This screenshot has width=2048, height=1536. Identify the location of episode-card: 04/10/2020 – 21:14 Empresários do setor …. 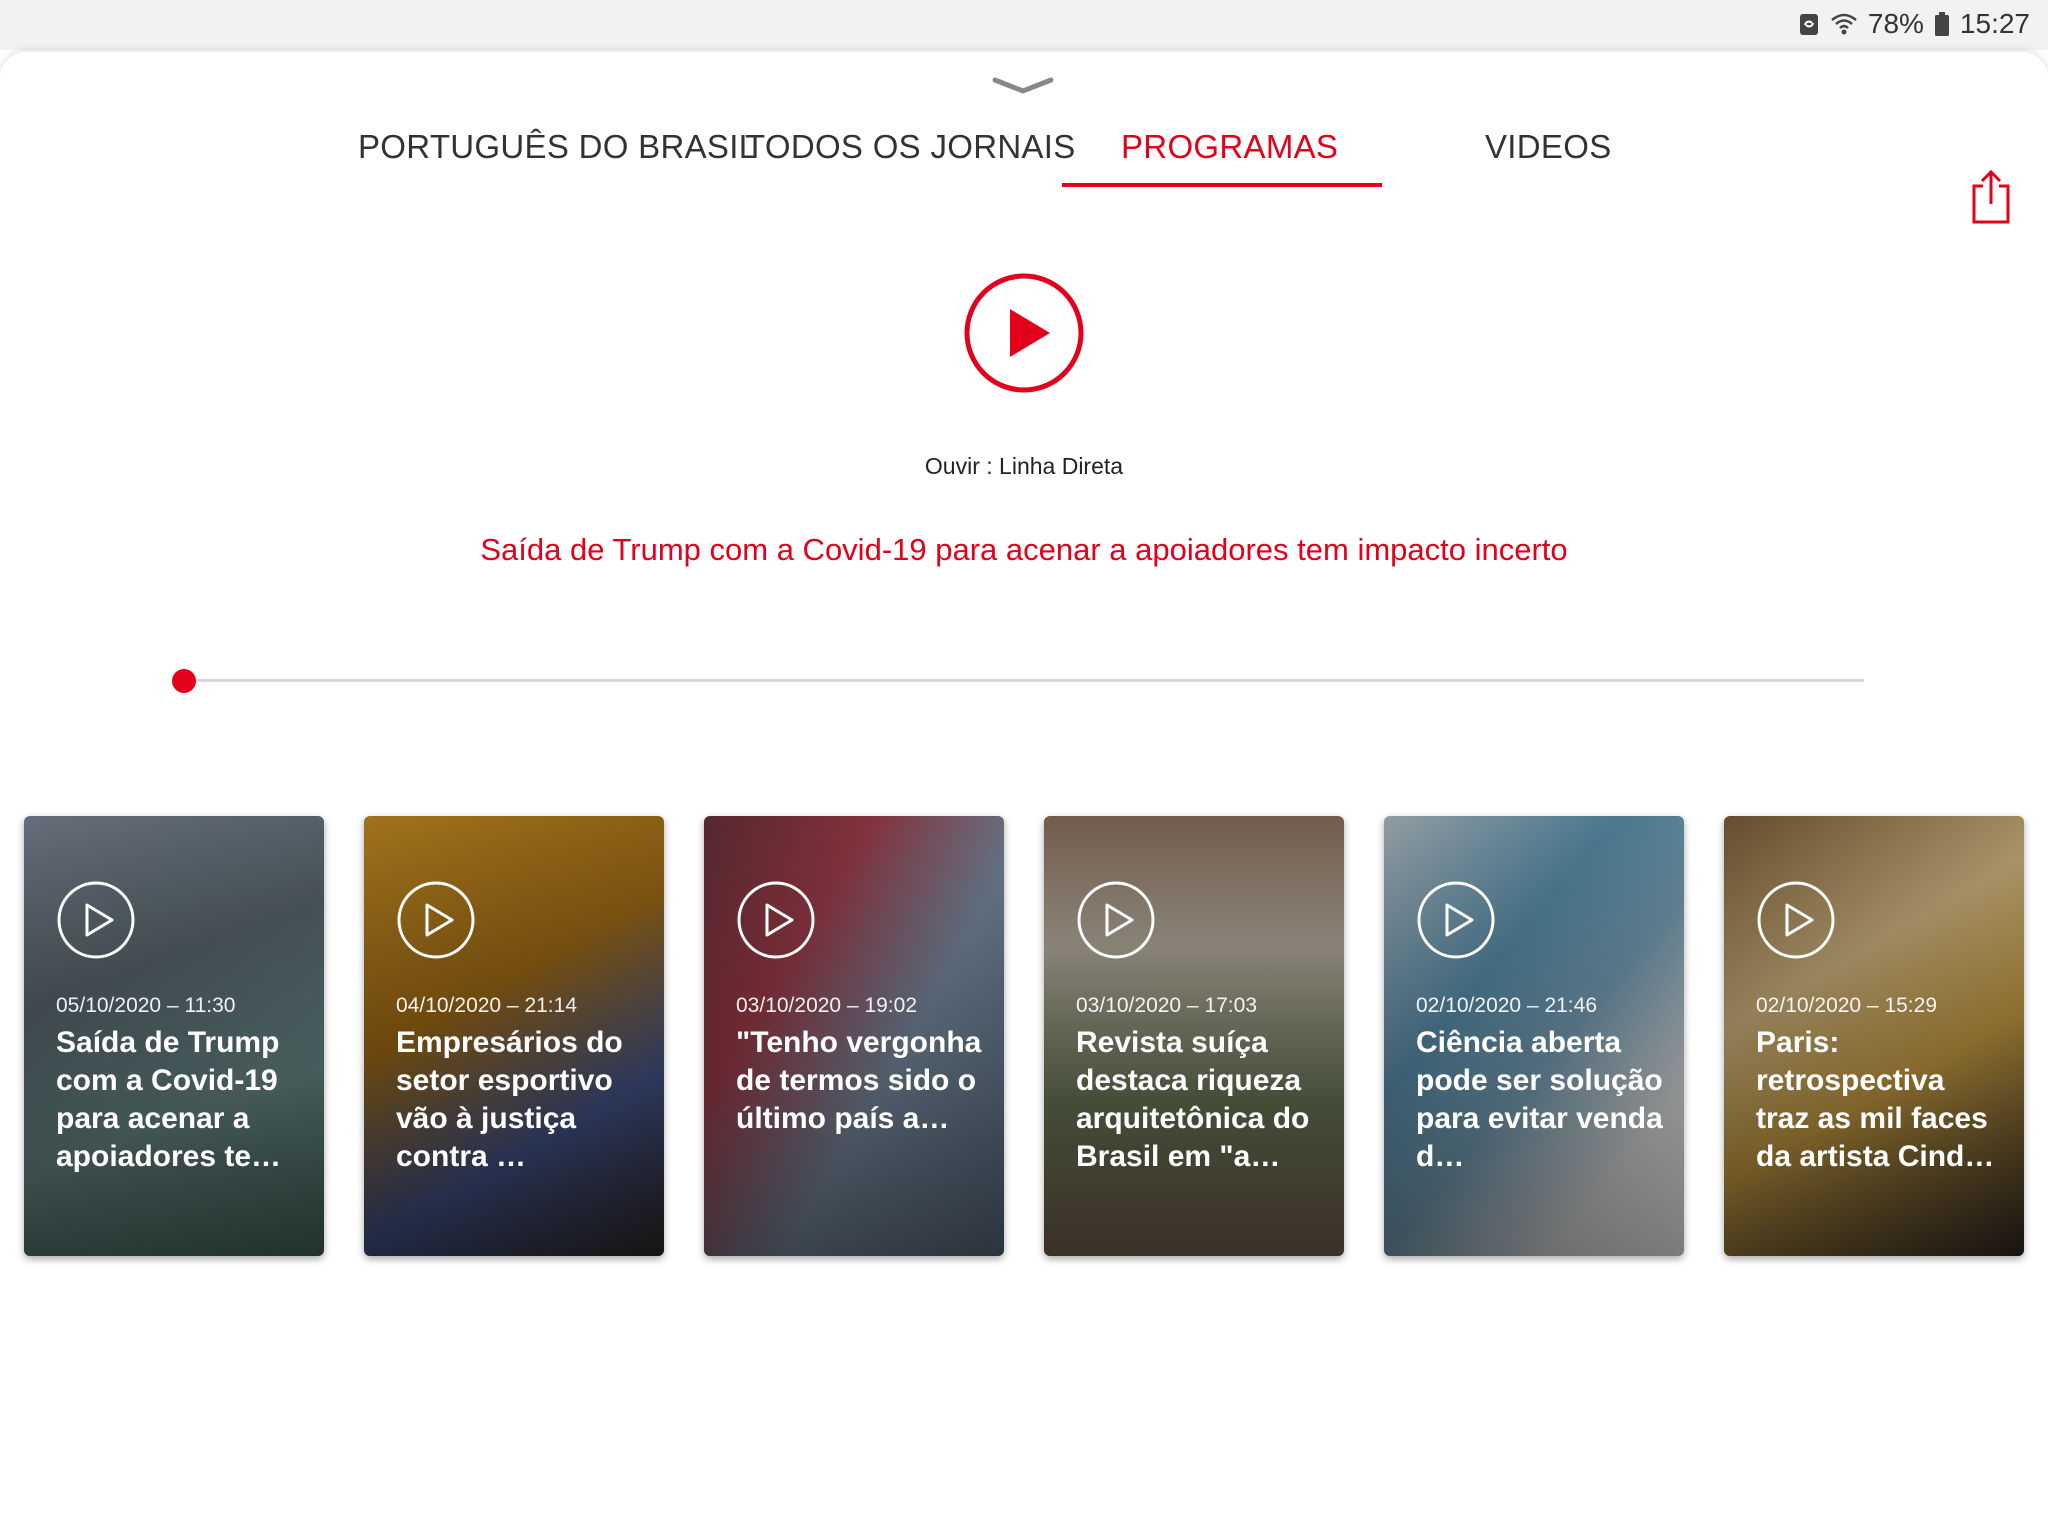
(514, 1036).